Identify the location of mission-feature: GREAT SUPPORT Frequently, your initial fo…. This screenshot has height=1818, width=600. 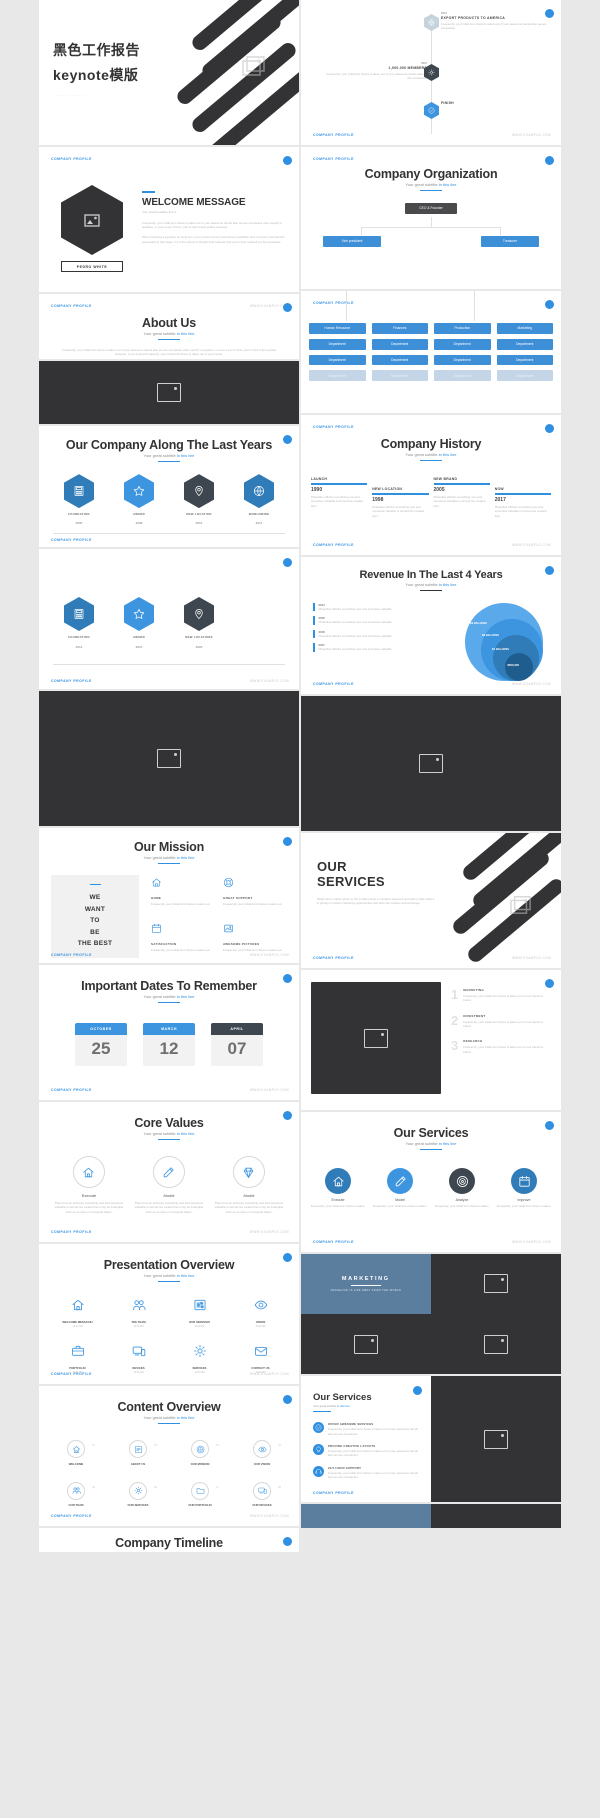
(255, 894).